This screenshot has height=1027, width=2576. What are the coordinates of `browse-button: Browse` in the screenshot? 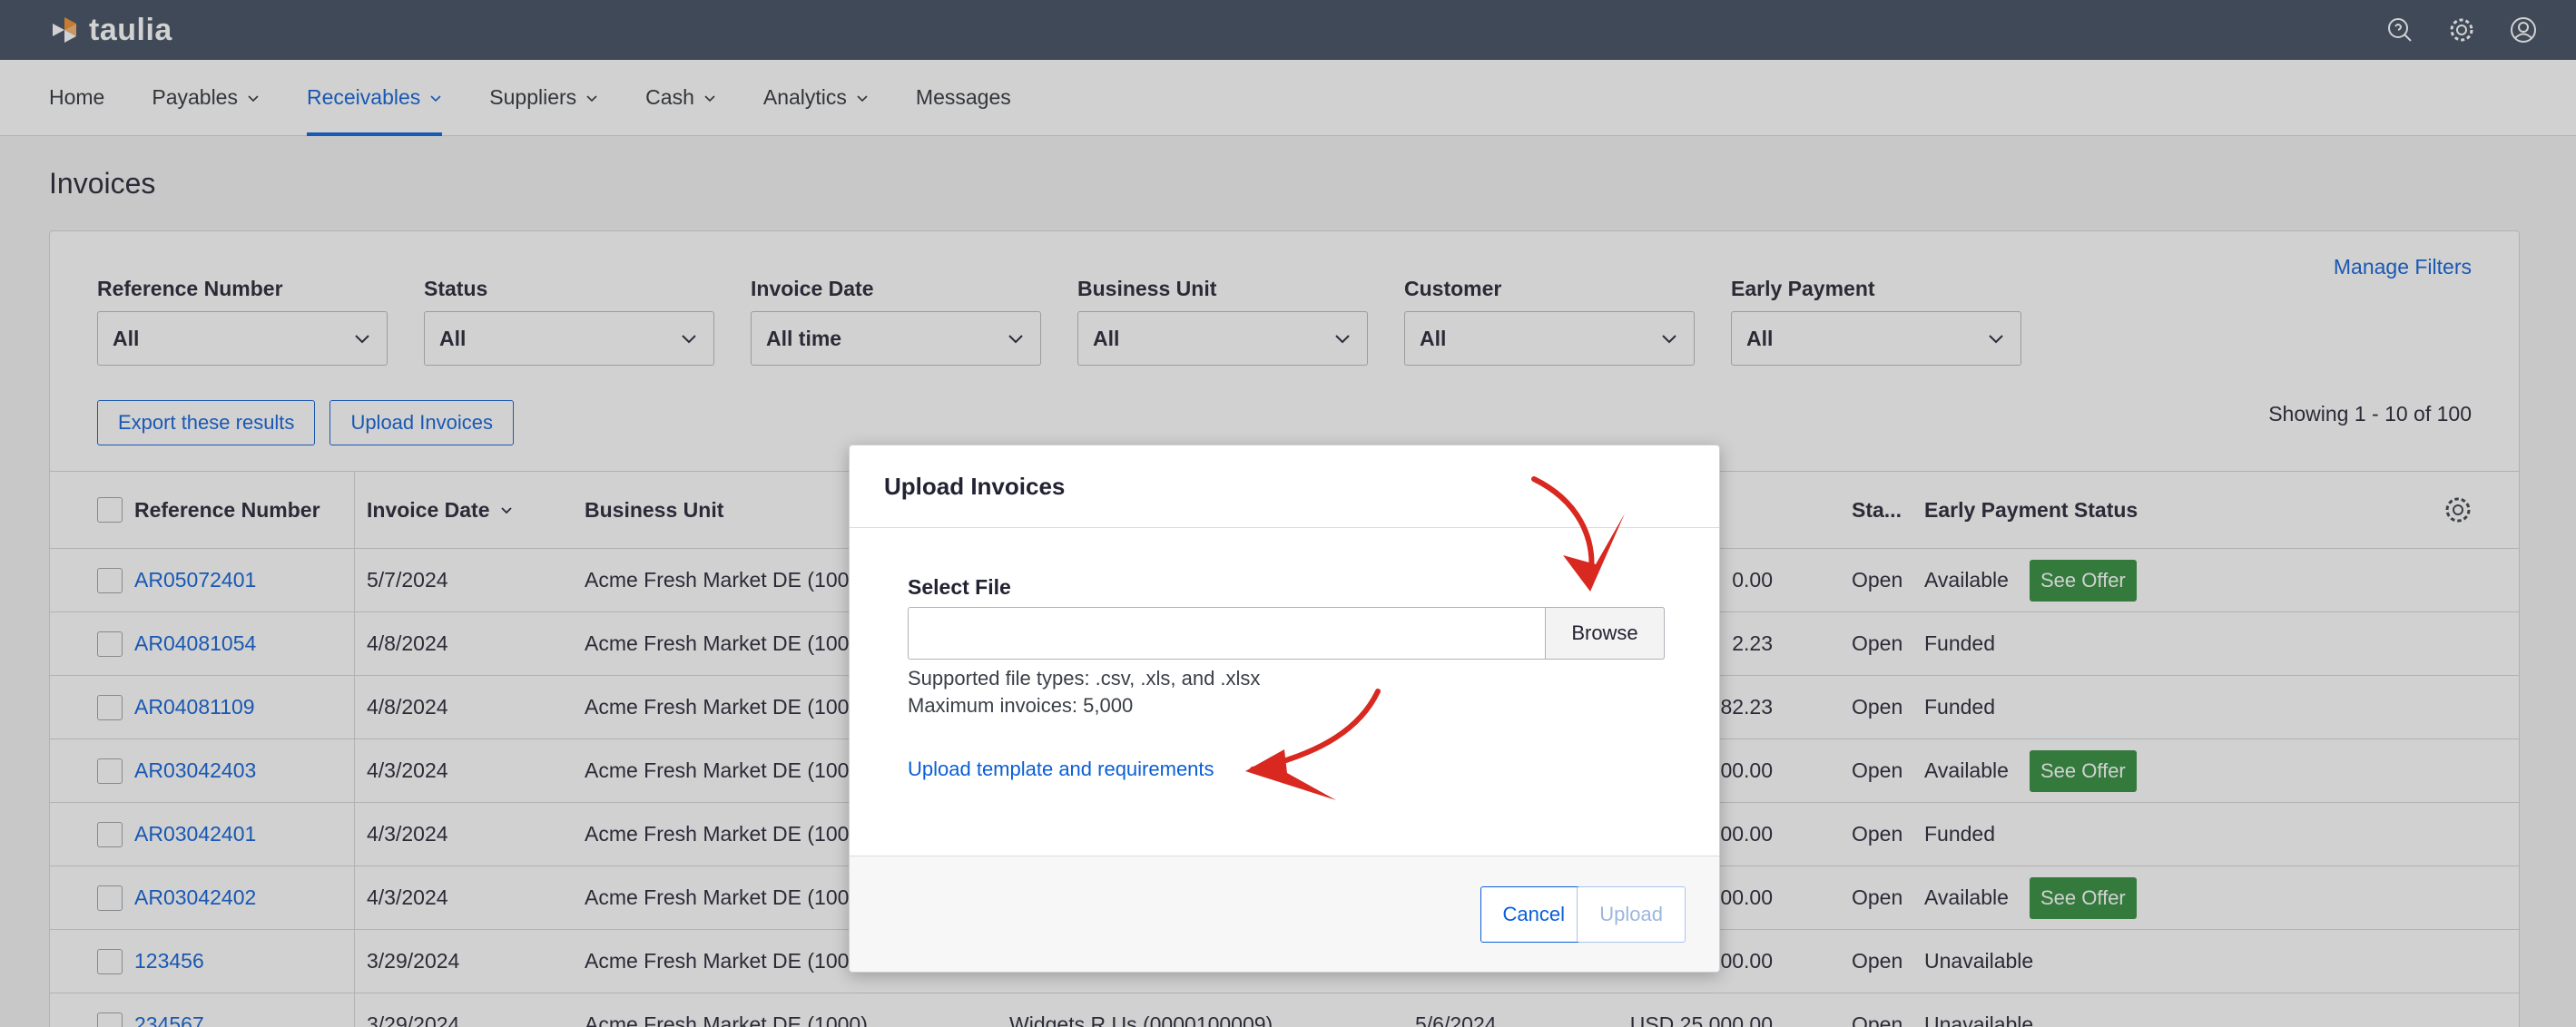 It's located at (1605, 634).